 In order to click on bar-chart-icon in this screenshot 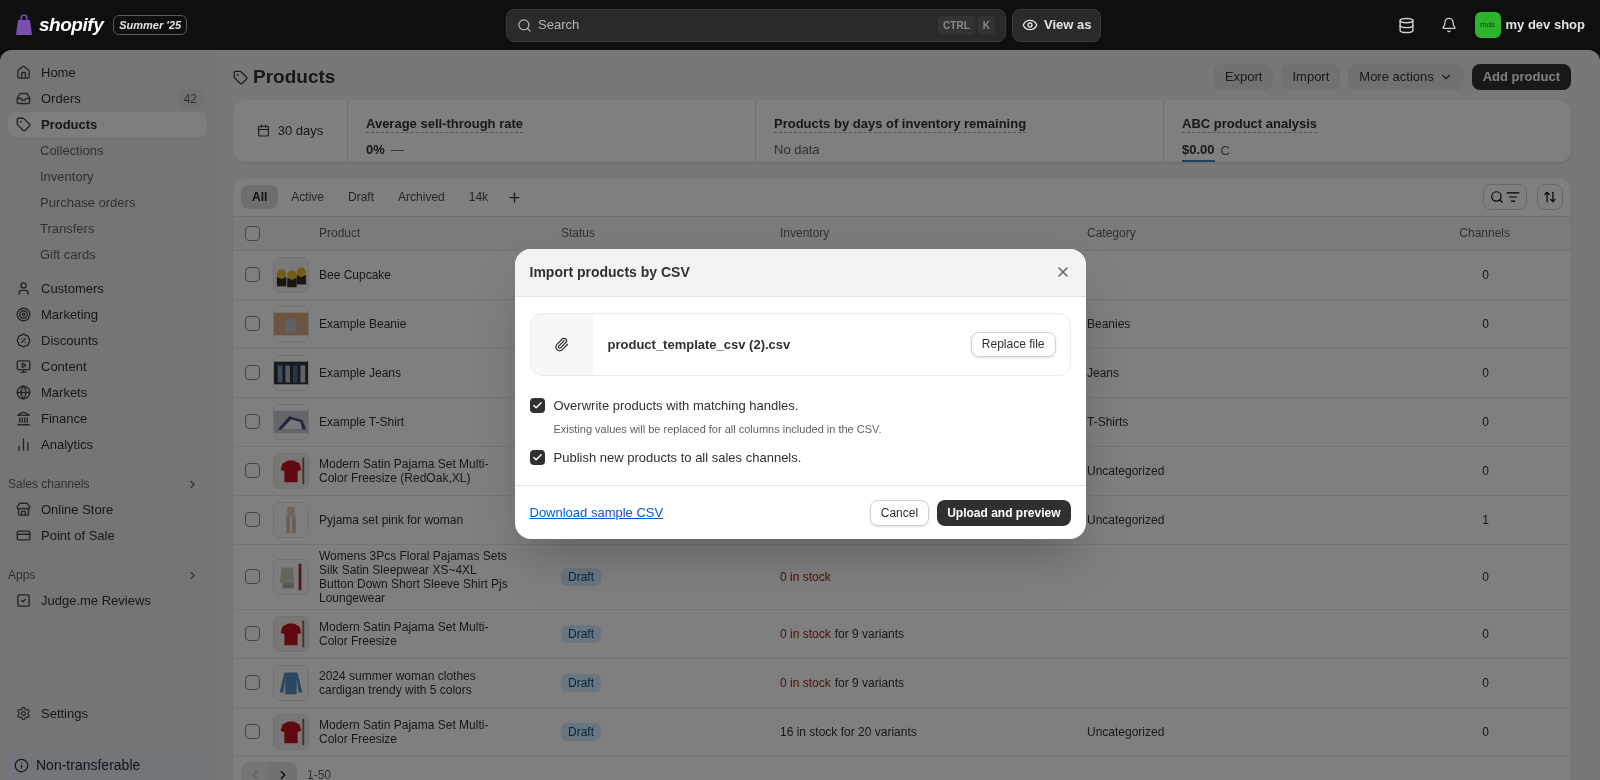, I will do `click(23, 444)`.